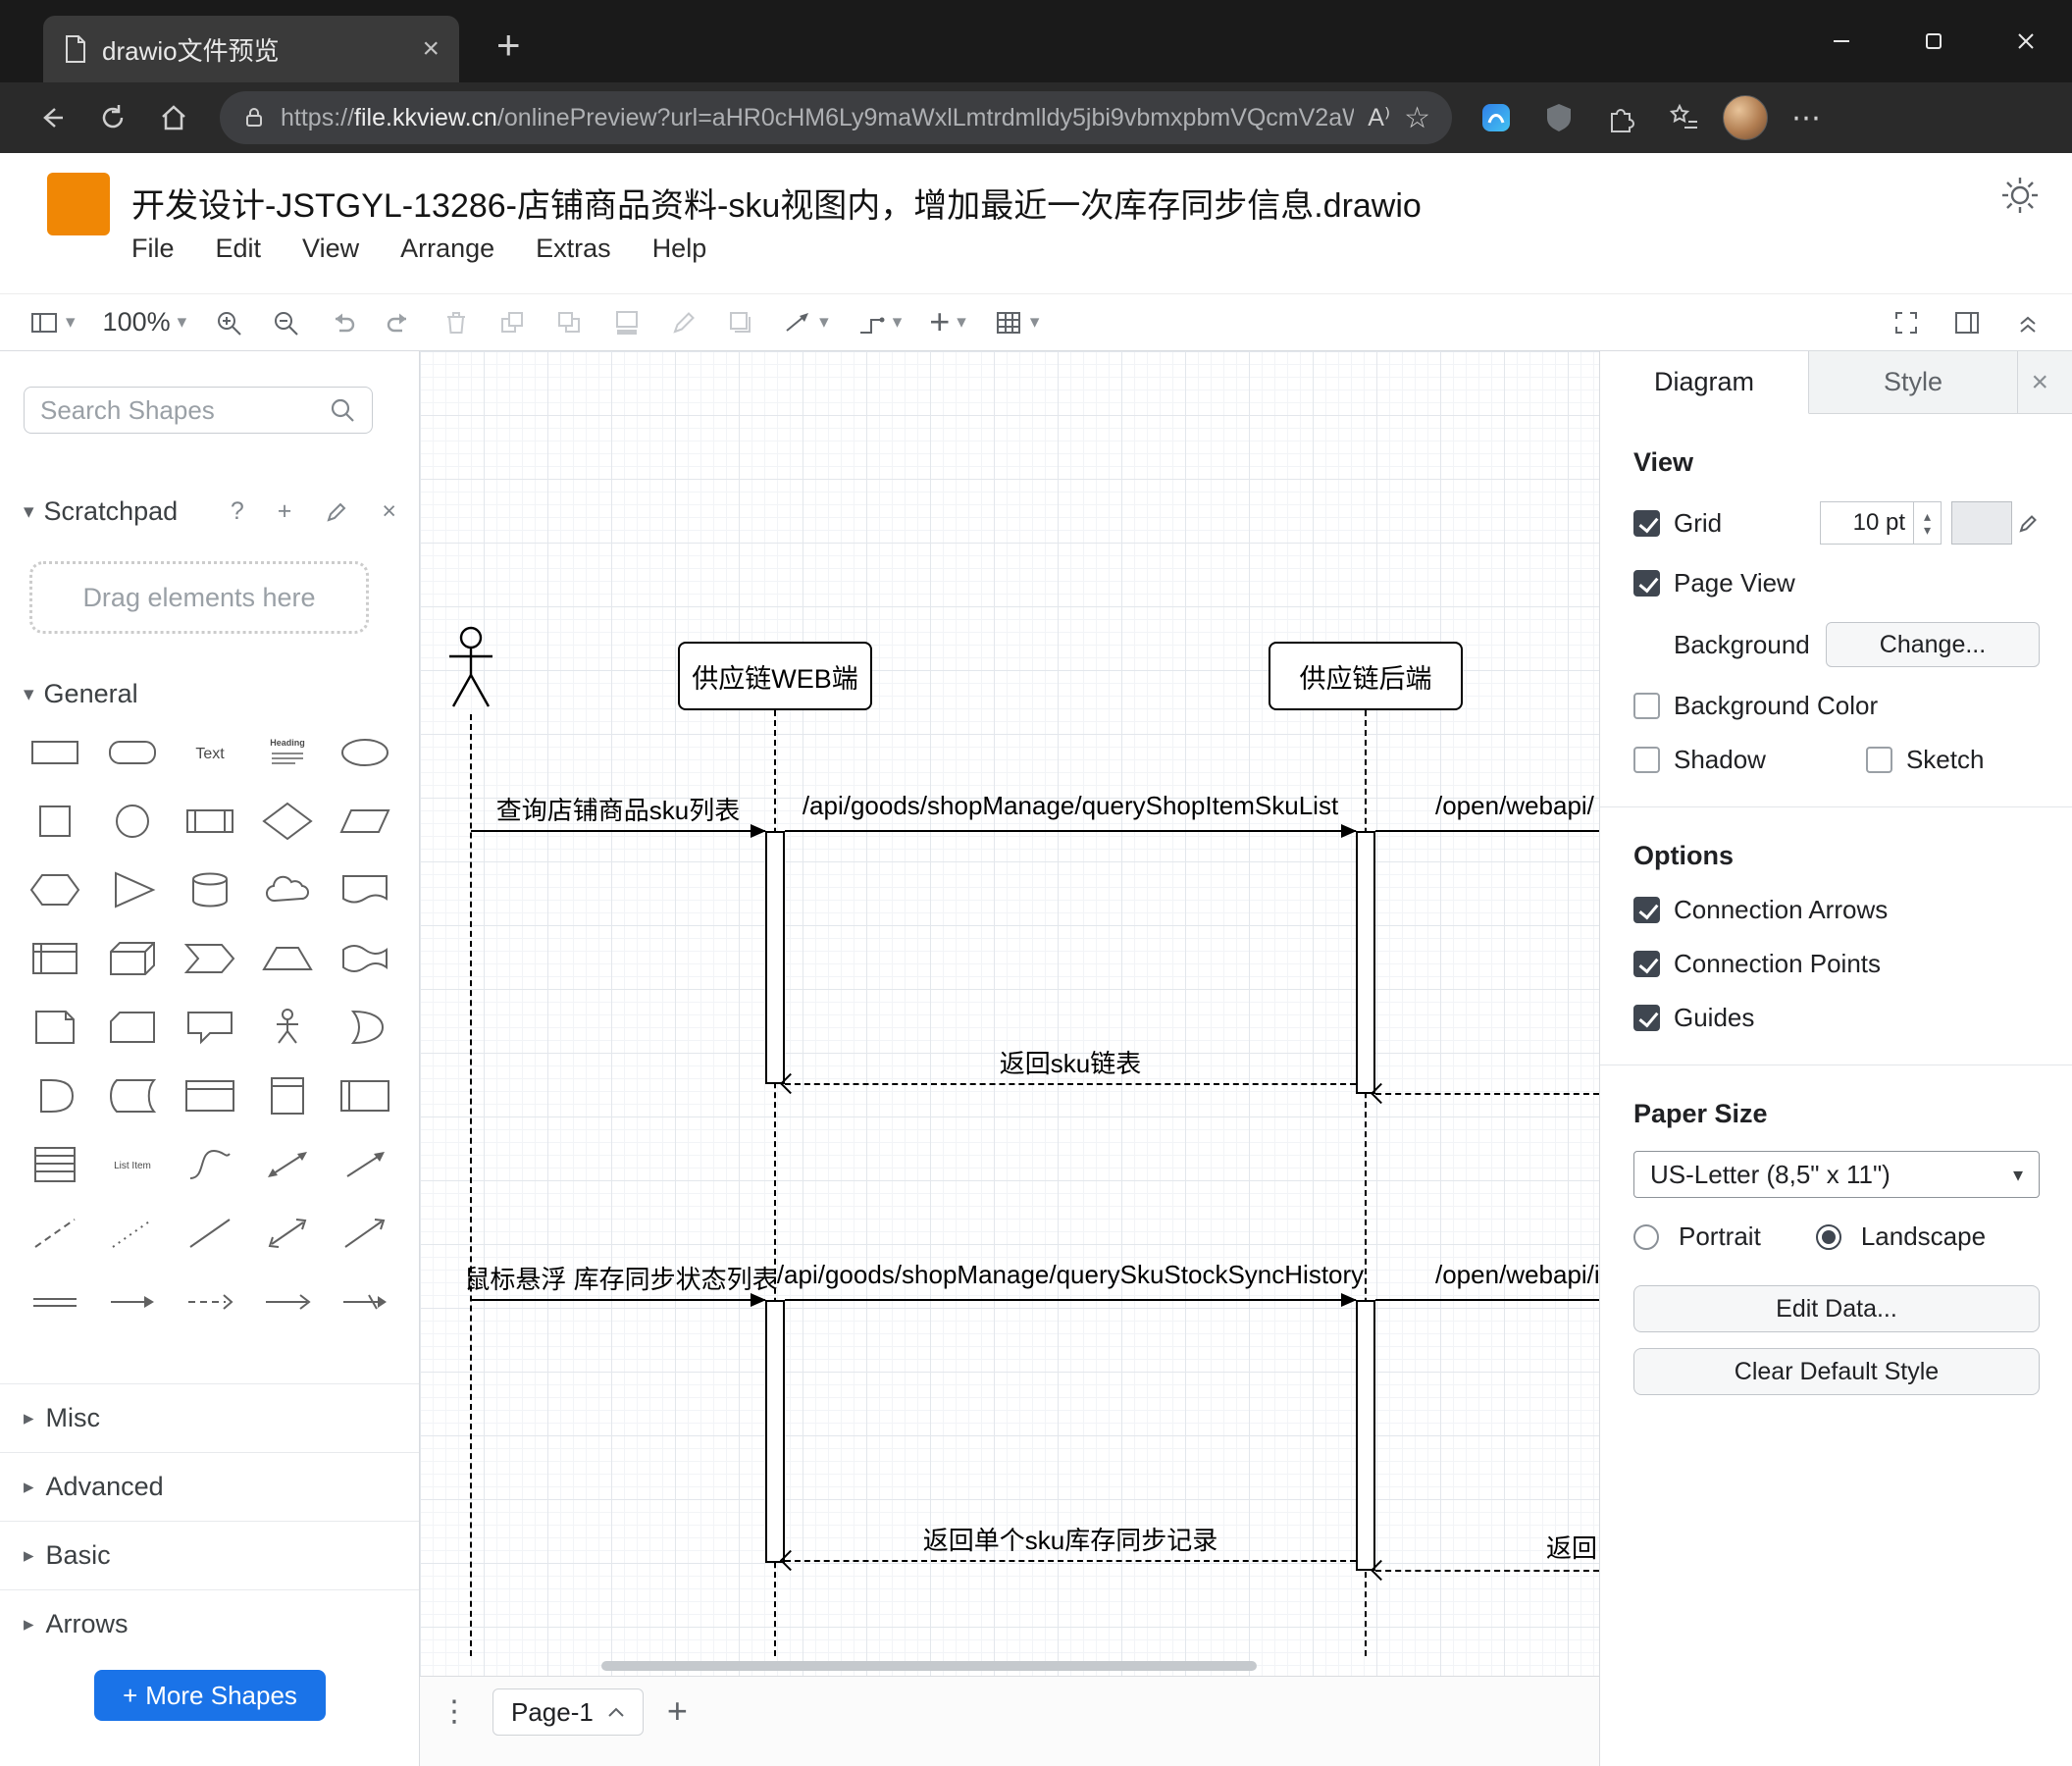 Image resolution: width=2072 pixels, height=1766 pixels. What do you see at coordinates (112, 117) in the screenshot?
I see `refresh-icon` at bounding box center [112, 117].